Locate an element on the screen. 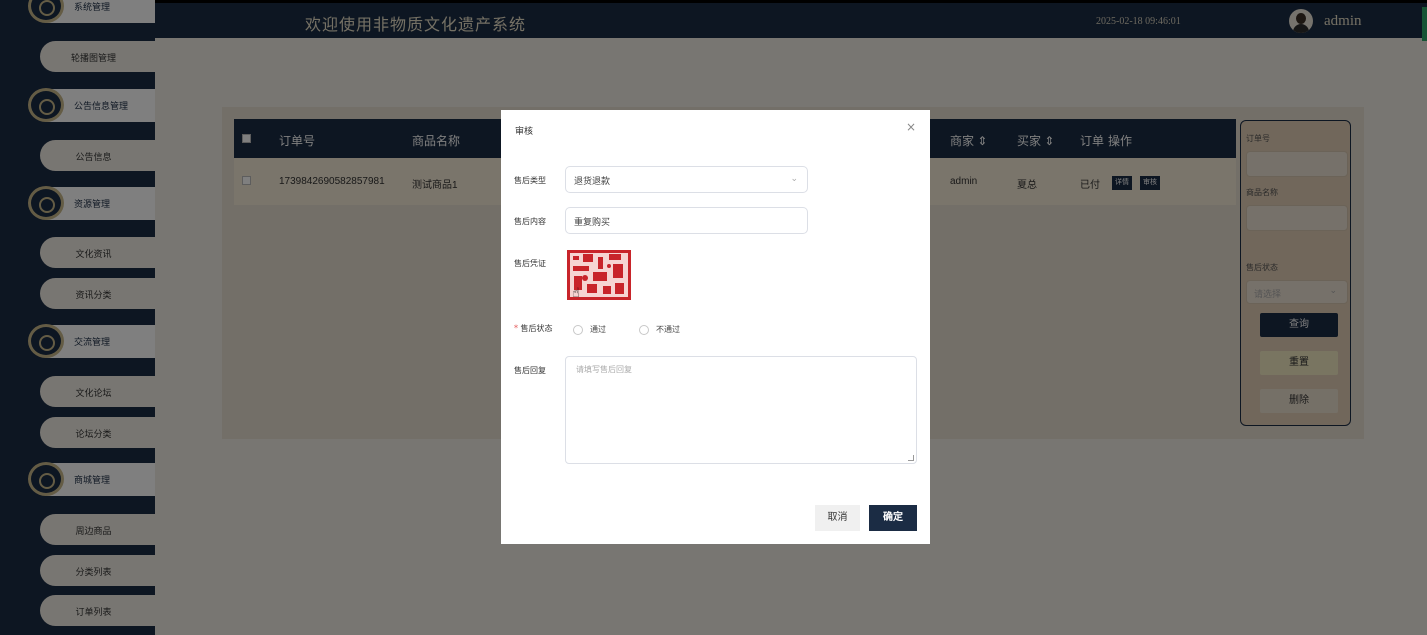  confirm-button: 确定 is located at coordinates (893, 518).